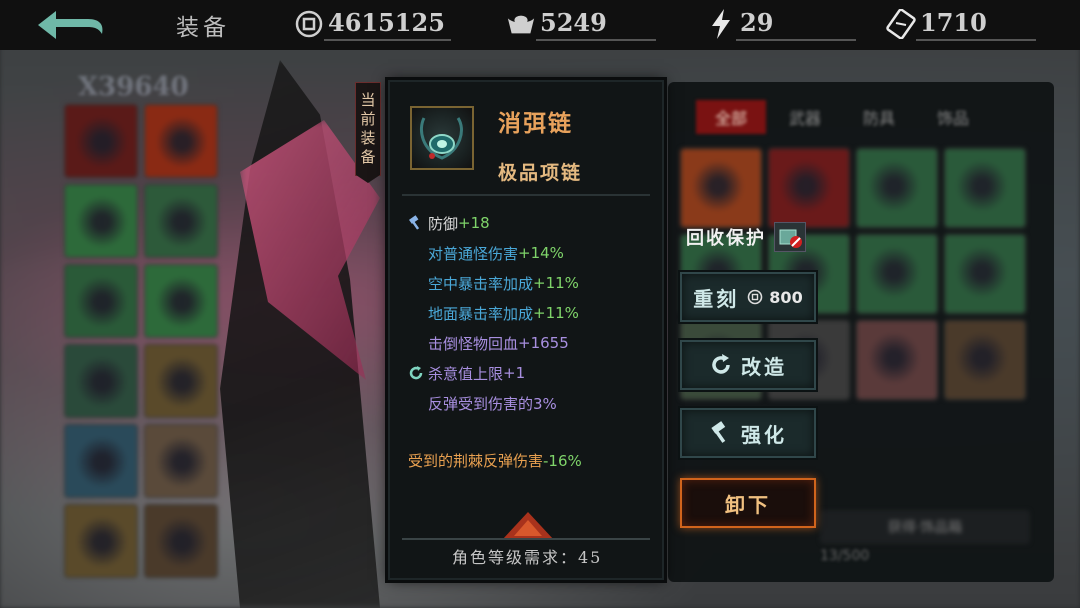 The height and width of the screenshot is (608, 1080). I want to click on reforge-label: 重刻, so click(716, 298).